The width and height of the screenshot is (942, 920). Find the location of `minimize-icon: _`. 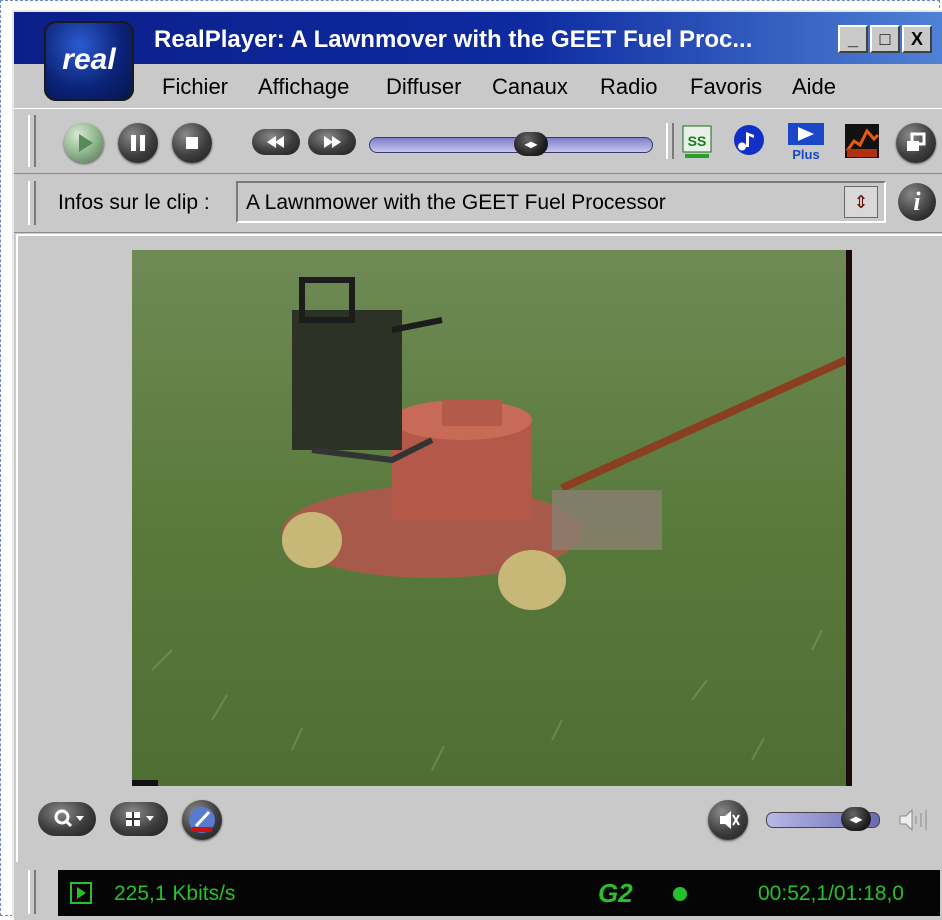

minimize-icon: _ is located at coordinates (852, 39).